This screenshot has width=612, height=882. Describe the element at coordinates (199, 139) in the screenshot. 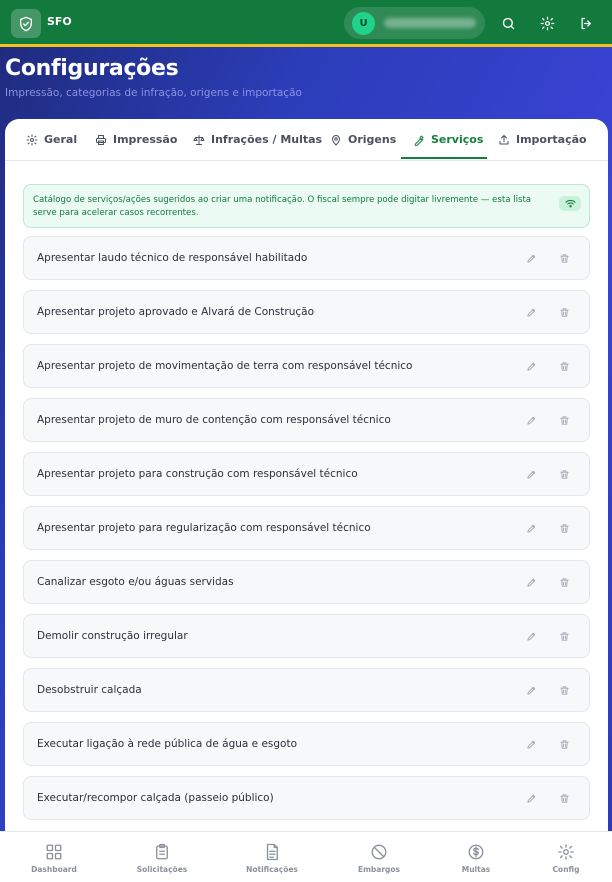

I see `scale-icon` at that location.